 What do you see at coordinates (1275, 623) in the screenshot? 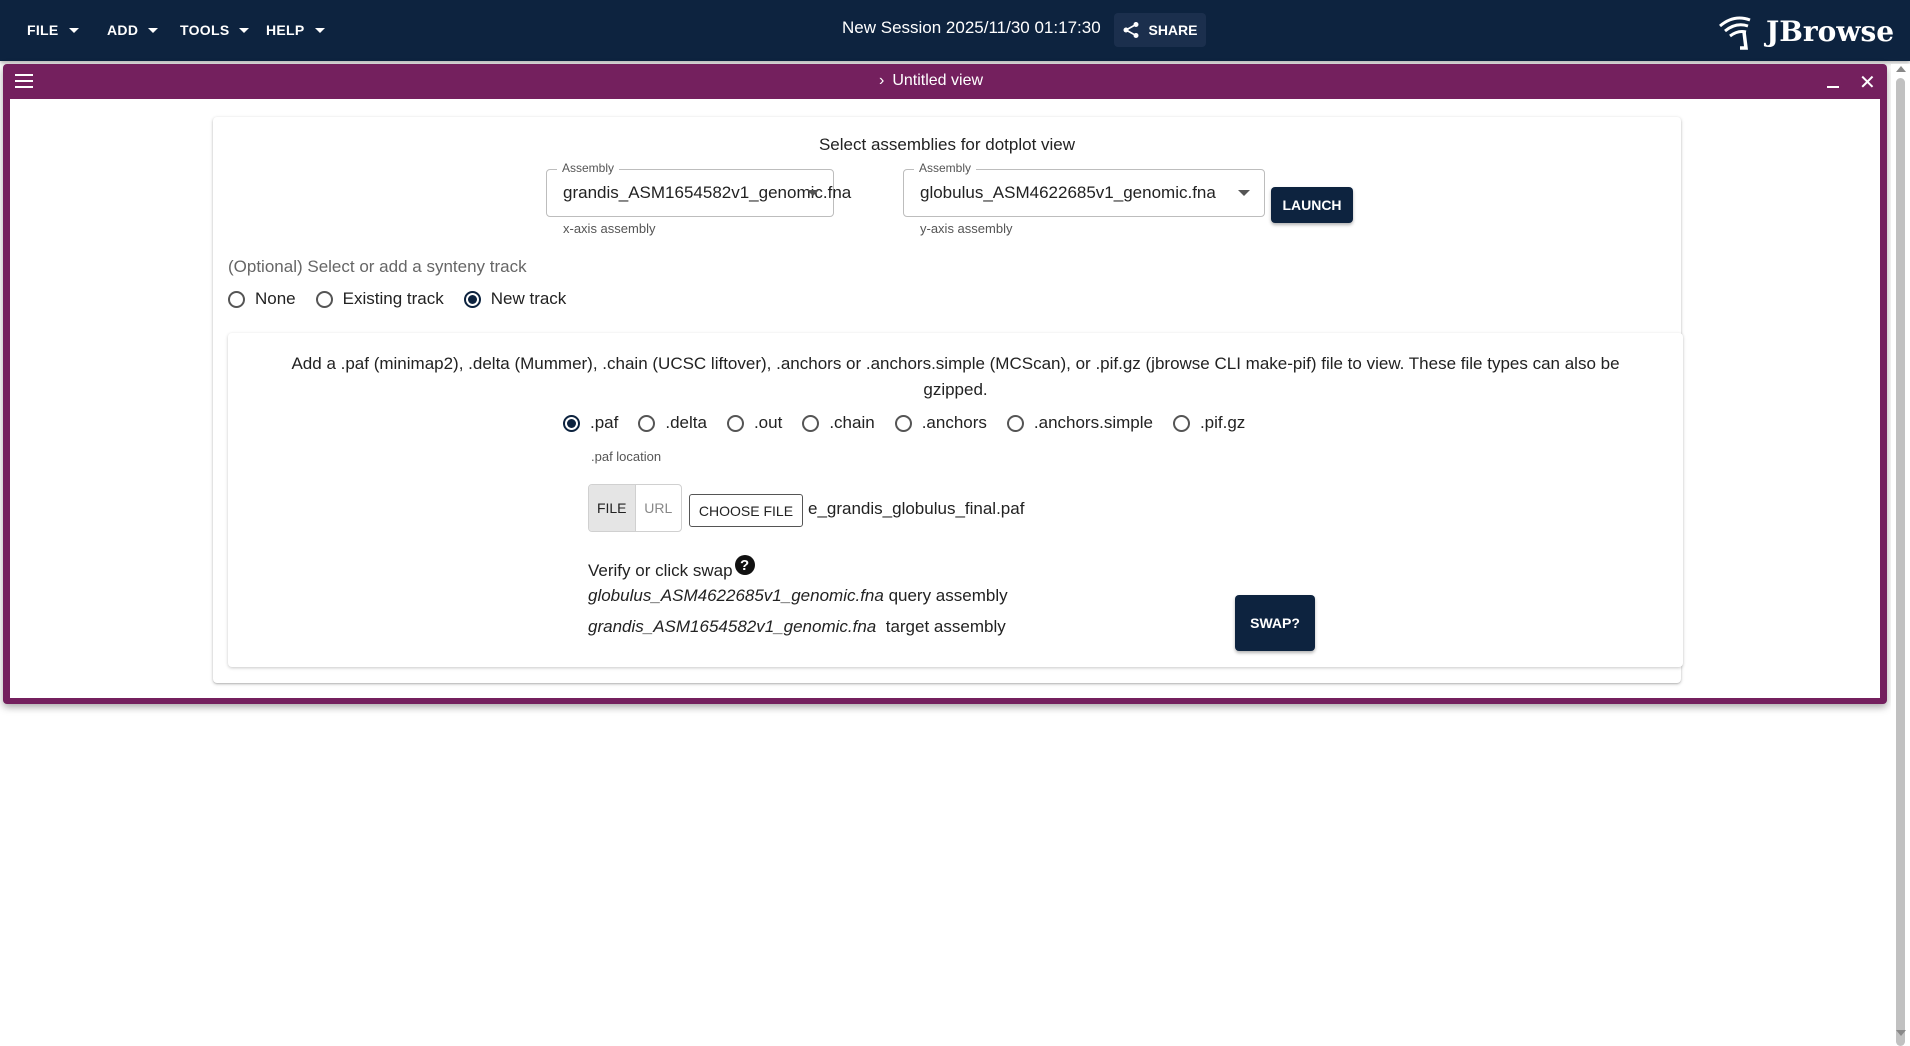
I see `swap-button: SWAP?` at bounding box center [1275, 623].